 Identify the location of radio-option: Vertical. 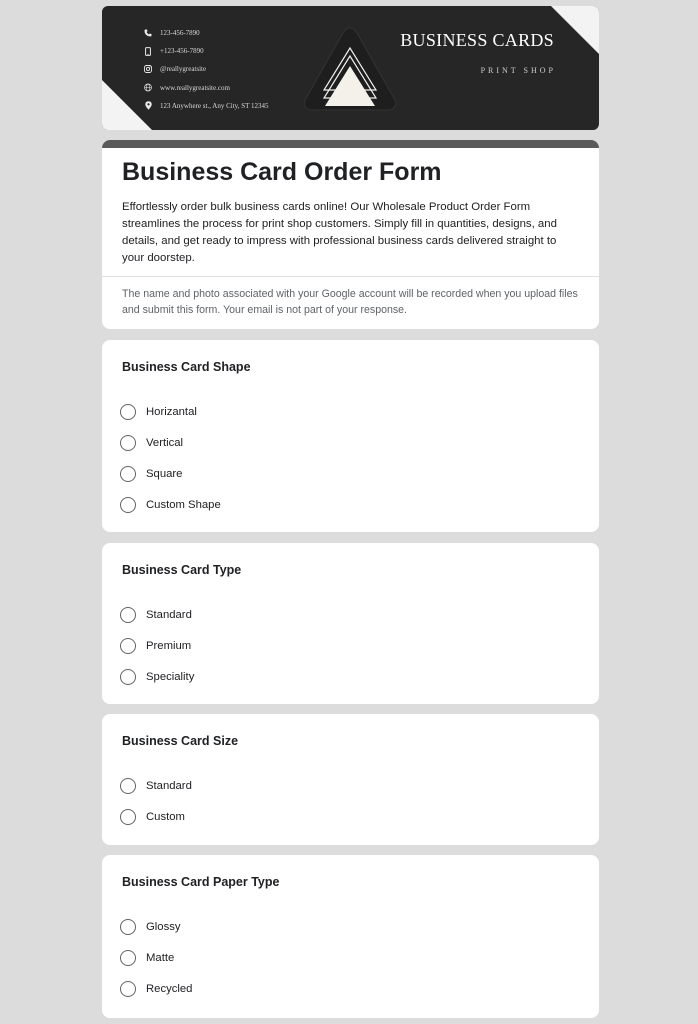
(170, 442).